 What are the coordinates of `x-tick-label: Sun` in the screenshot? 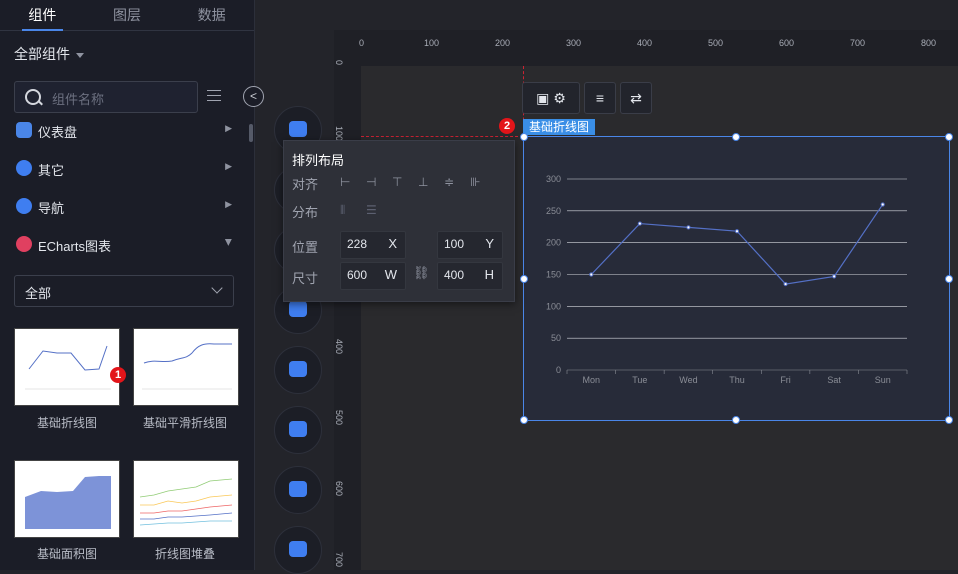 It's located at (883, 380).